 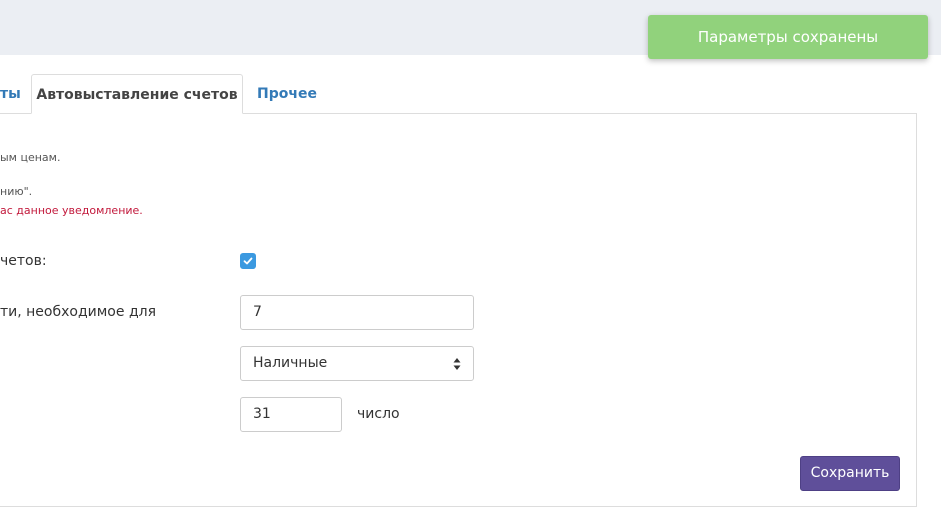 I want to click on day-of-month-suffix: число, so click(x=378, y=414).